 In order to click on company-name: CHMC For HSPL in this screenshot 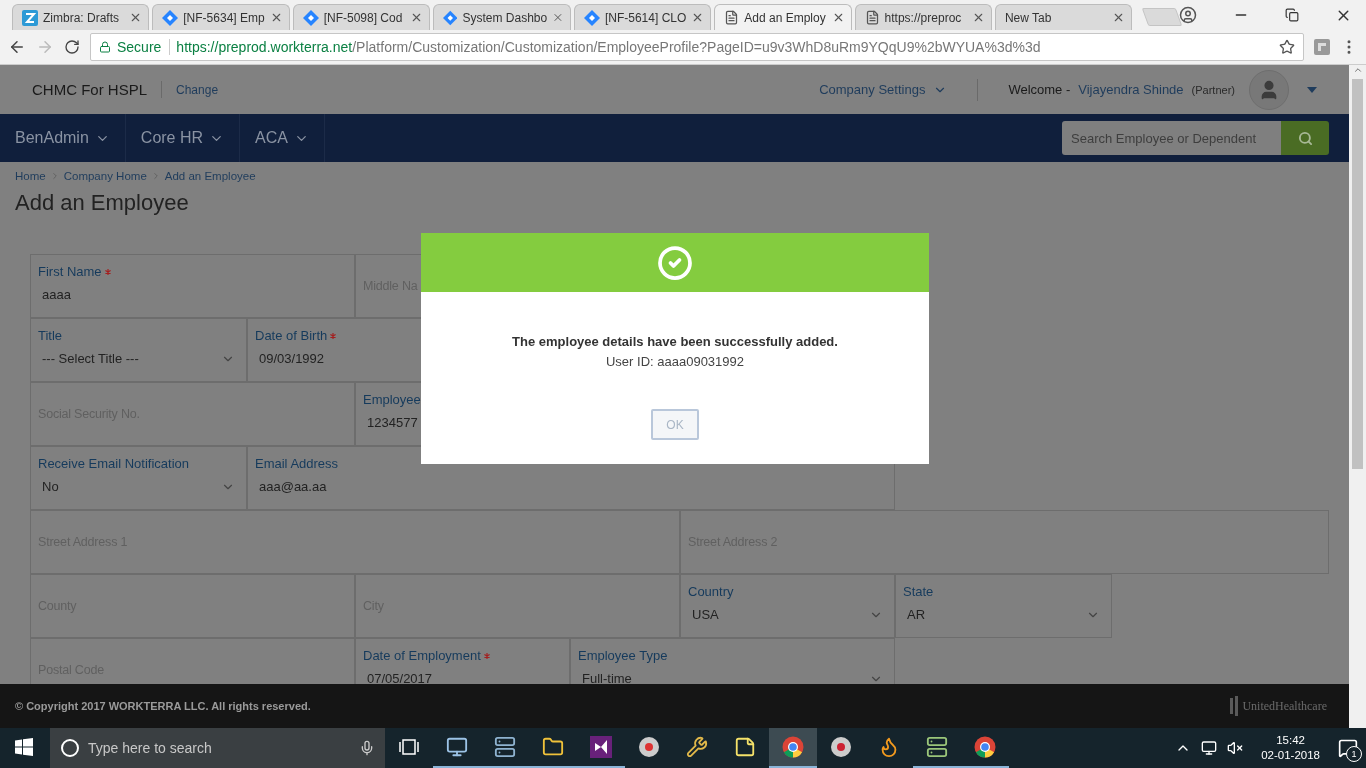, I will do `click(97, 89)`.